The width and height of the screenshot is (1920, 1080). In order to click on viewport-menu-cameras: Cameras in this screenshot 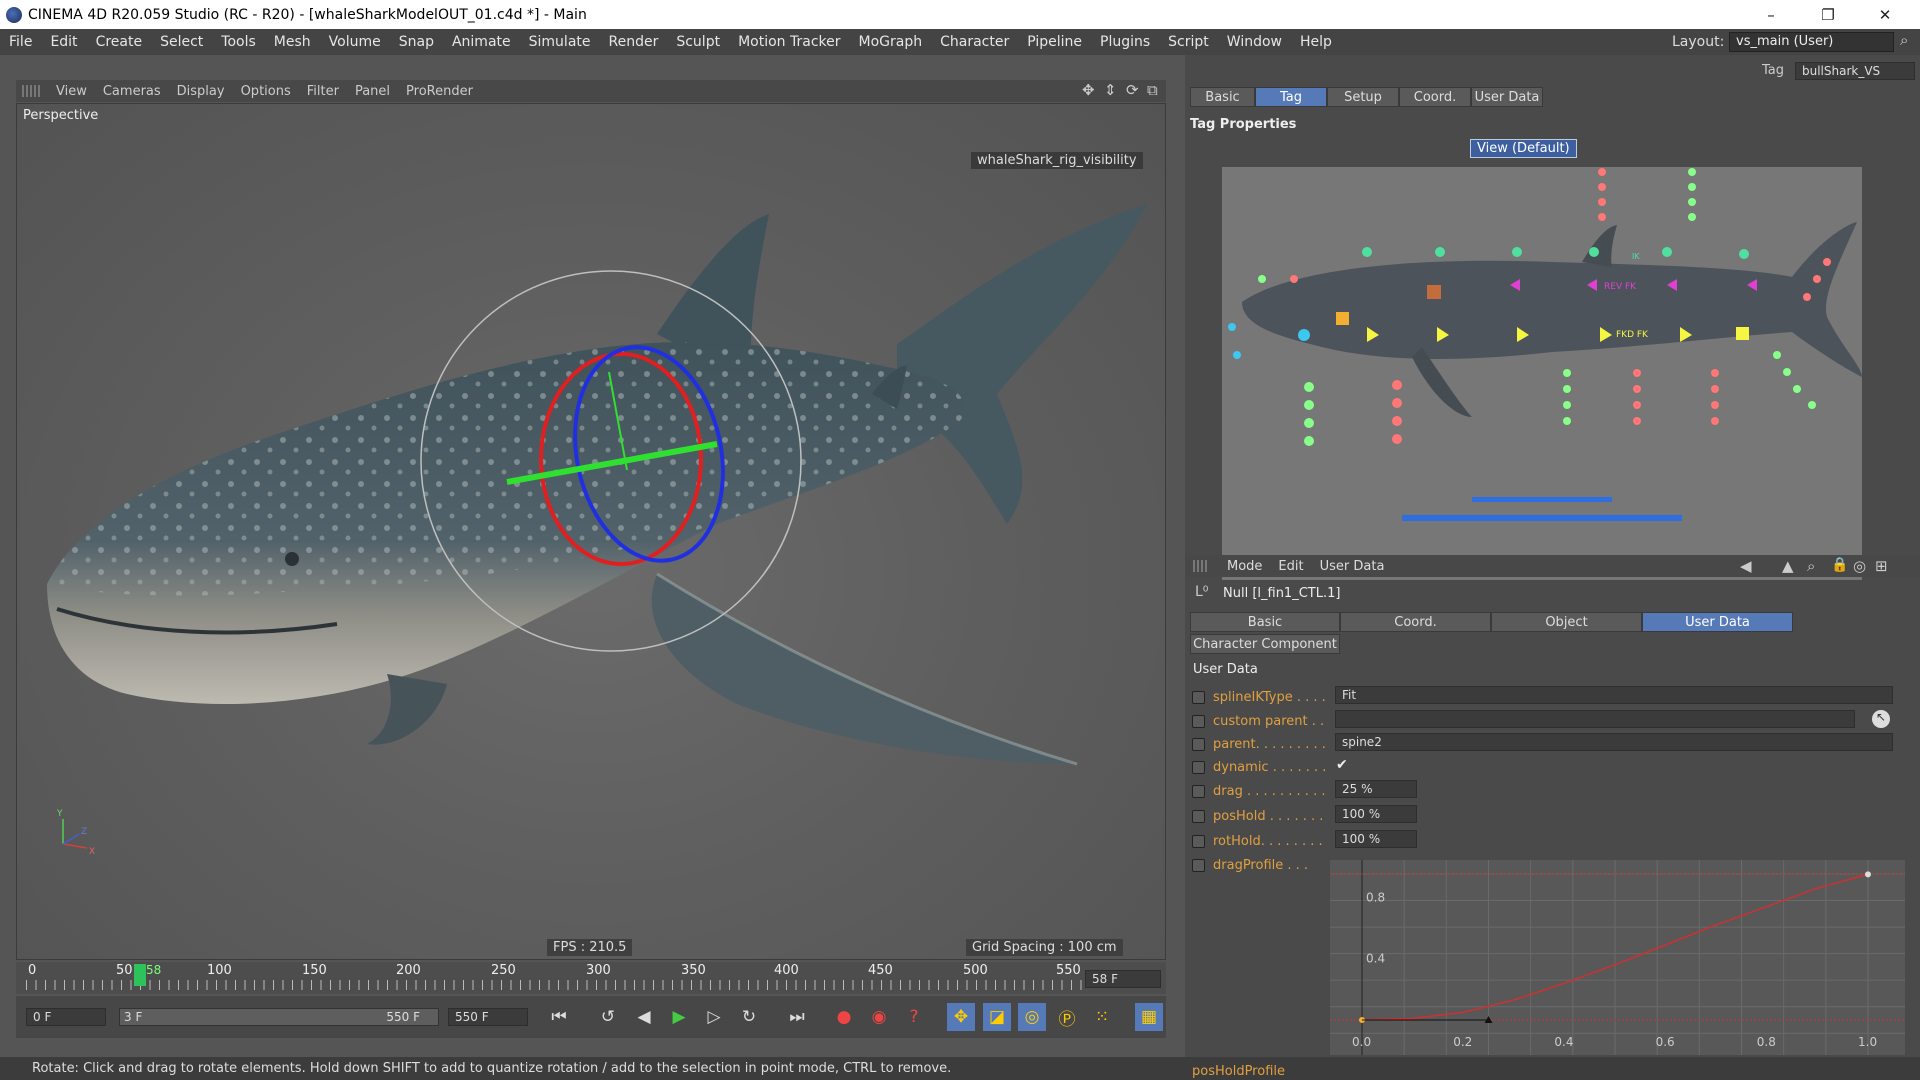, I will do `click(132, 91)`.